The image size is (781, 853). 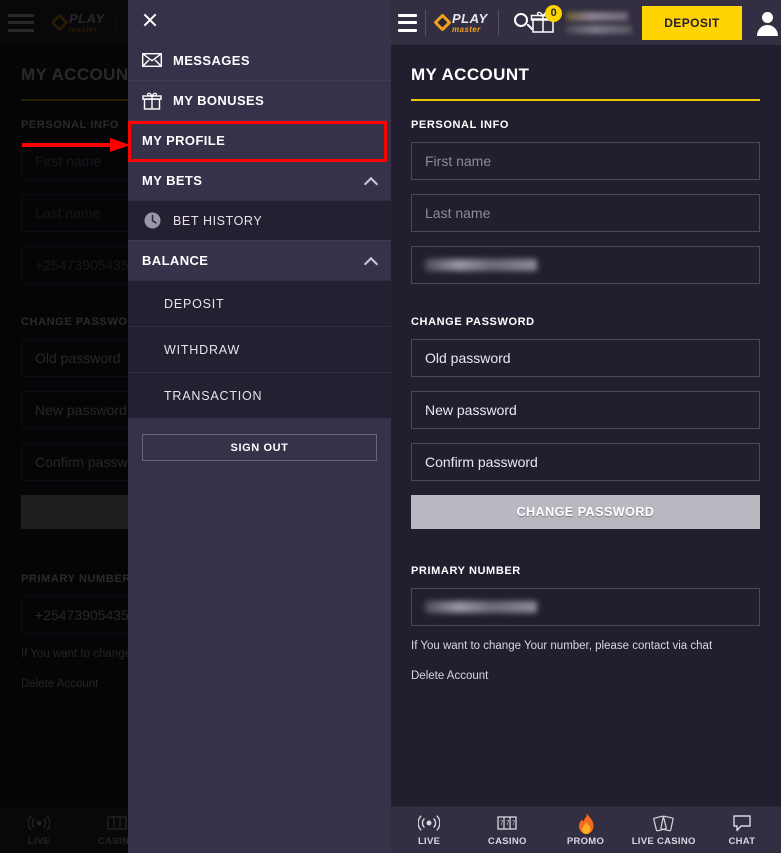 I want to click on menu-item-bet-history: BET HISTORY, so click(x=259, y=220).